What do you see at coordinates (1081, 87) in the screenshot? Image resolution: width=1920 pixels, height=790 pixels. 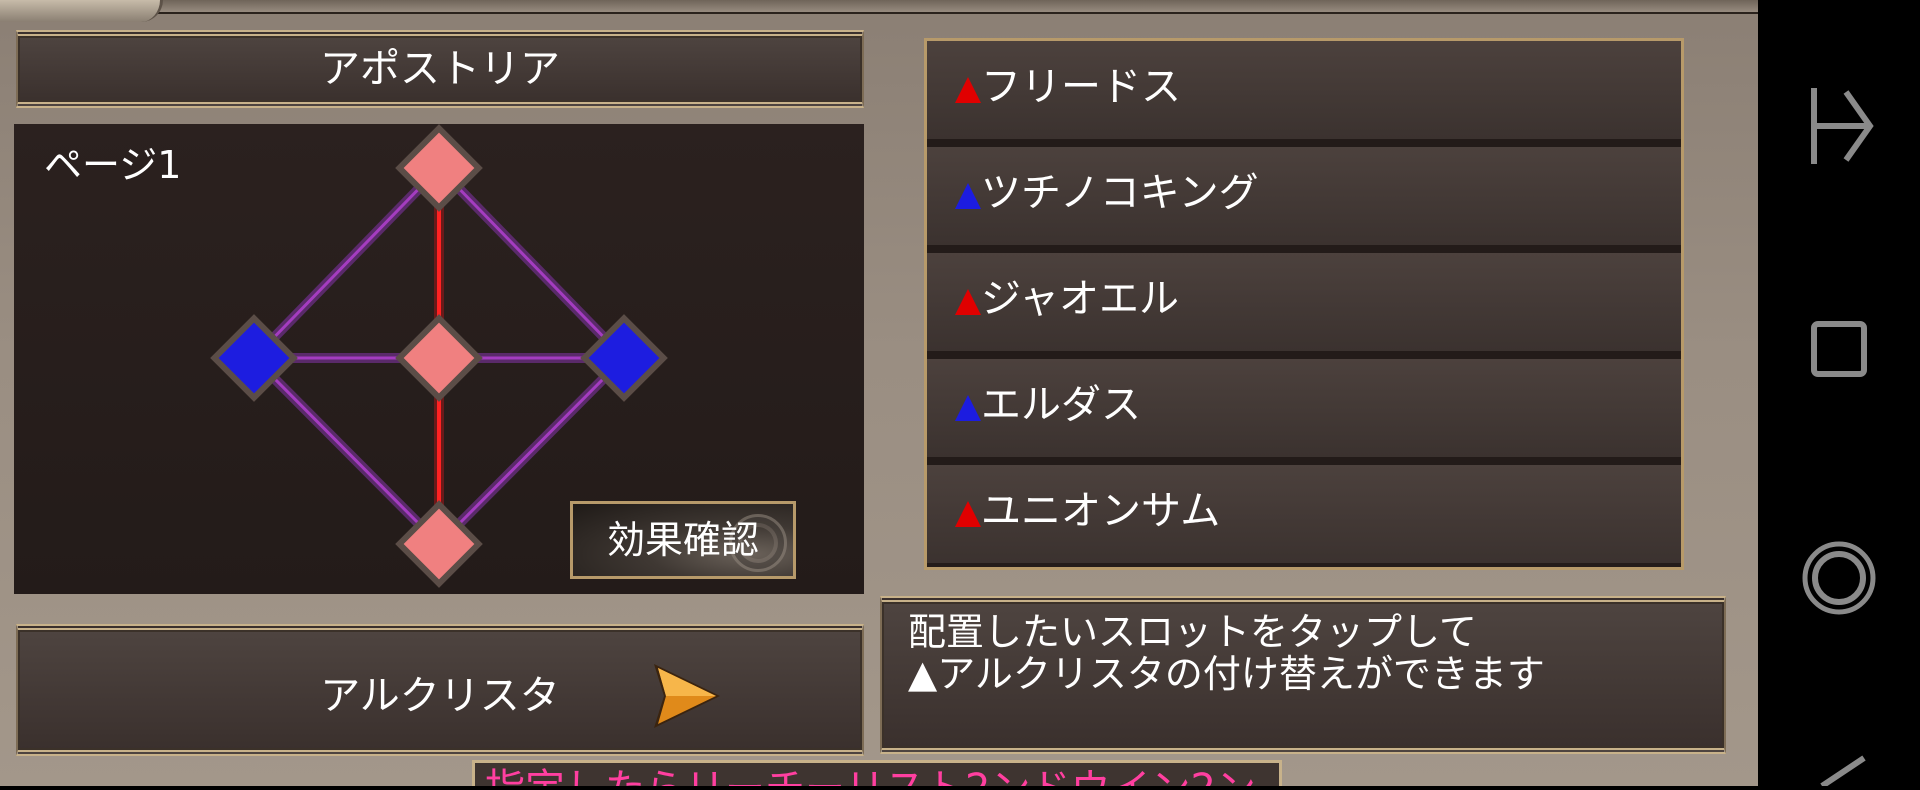 I see `crystal-name: フリードス` at bounding box center [1081, 87].